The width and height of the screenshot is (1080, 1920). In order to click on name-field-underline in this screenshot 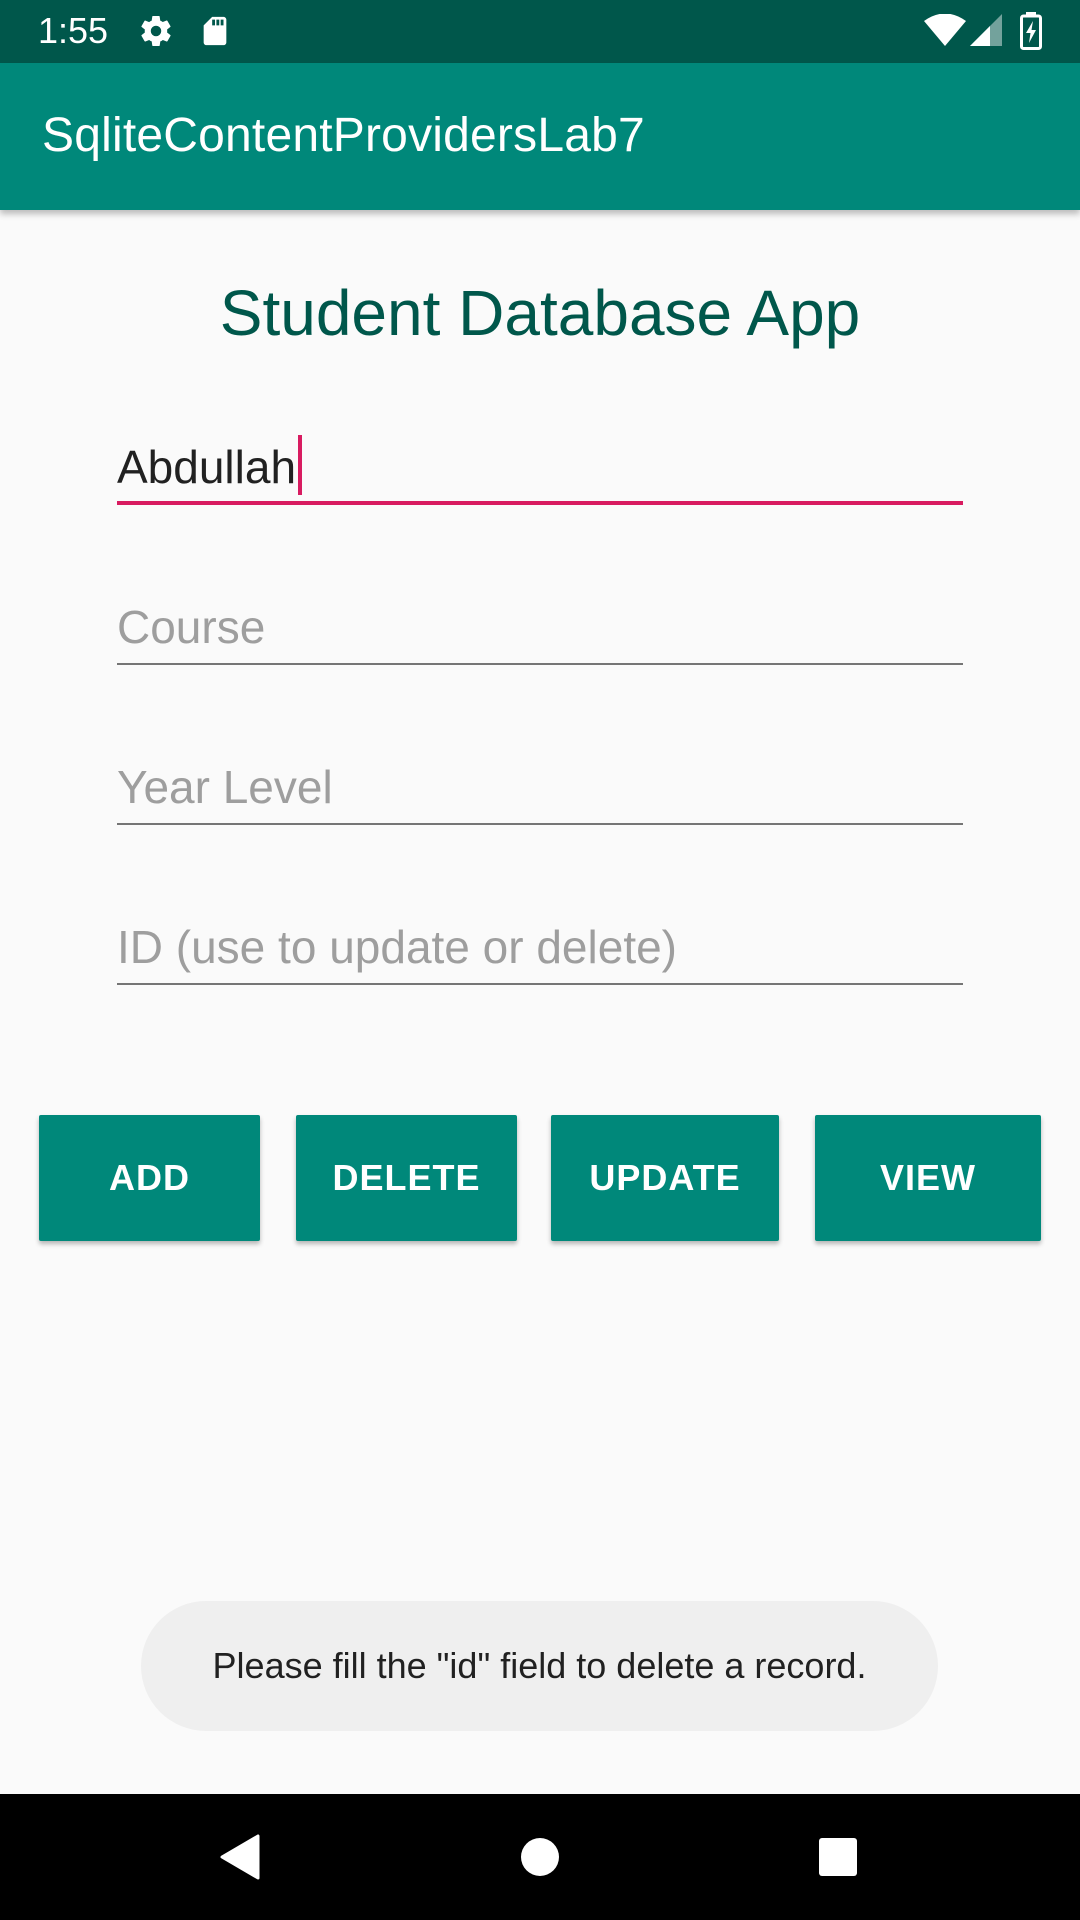, I will do `click(540, 503)`.